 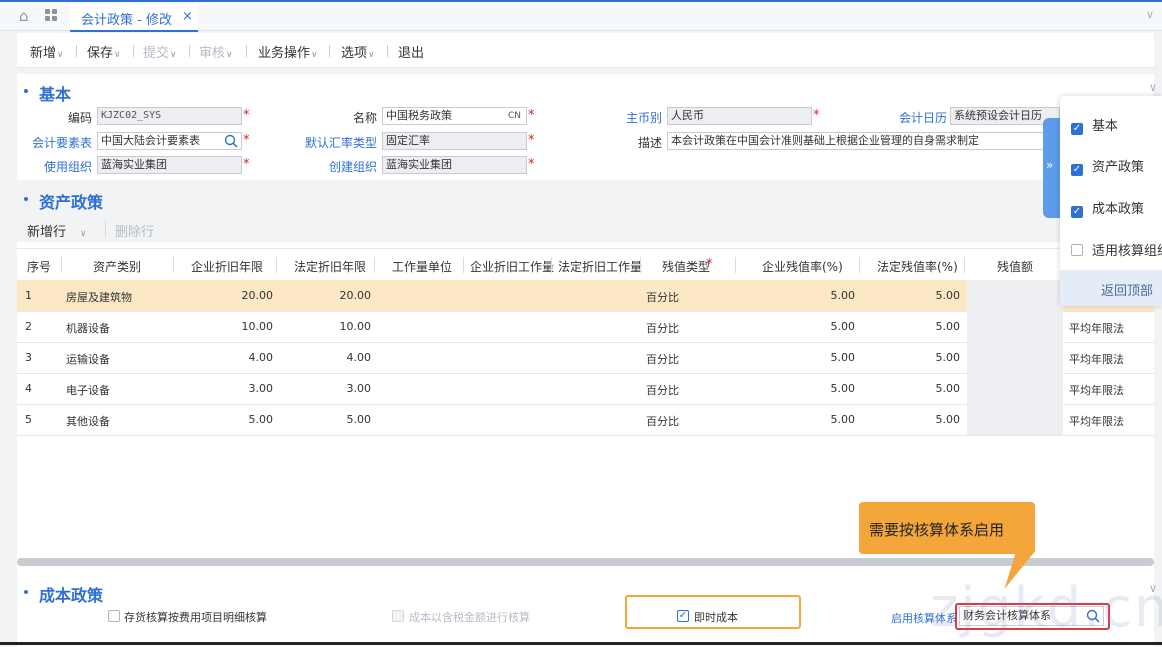 I want to click on back-to-top-button: 返回顶部, so click(x=1111, y=288).